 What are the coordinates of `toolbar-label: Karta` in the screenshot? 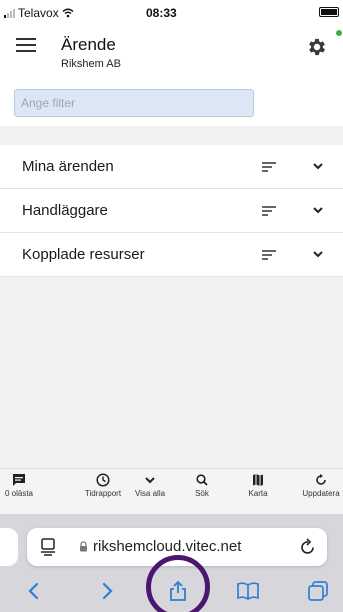 It's located at (258, 493).